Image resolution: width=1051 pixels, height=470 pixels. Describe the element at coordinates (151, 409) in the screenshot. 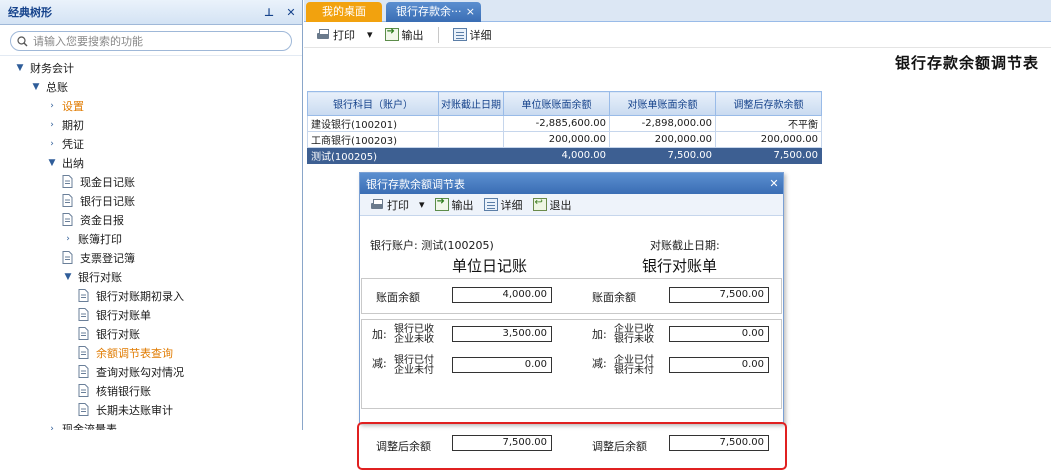

I see `tree-item: 长期未达账审计` at that location.